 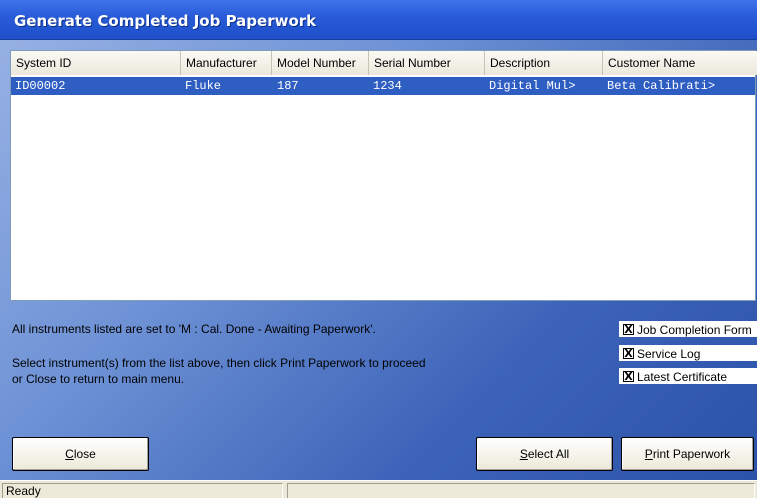 What do you see at coordinates (544, 63) in the screenshot?
I see `column-description: Description` at bounding box center [544, 63].